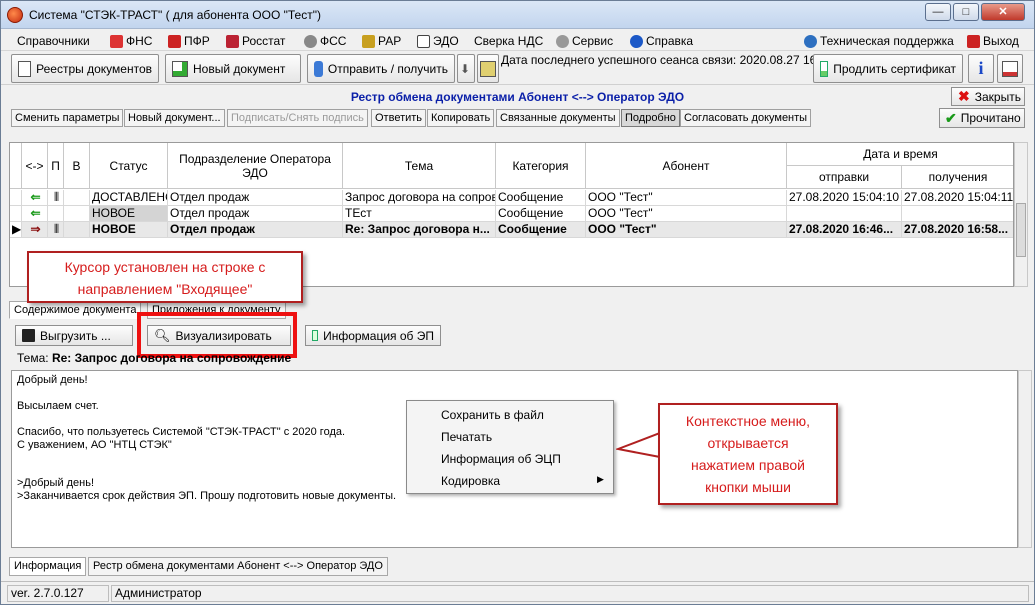 This screenshot has height=605, width=1035. I want to click on change-params-button: Сменить параметры, so click(67, 118).